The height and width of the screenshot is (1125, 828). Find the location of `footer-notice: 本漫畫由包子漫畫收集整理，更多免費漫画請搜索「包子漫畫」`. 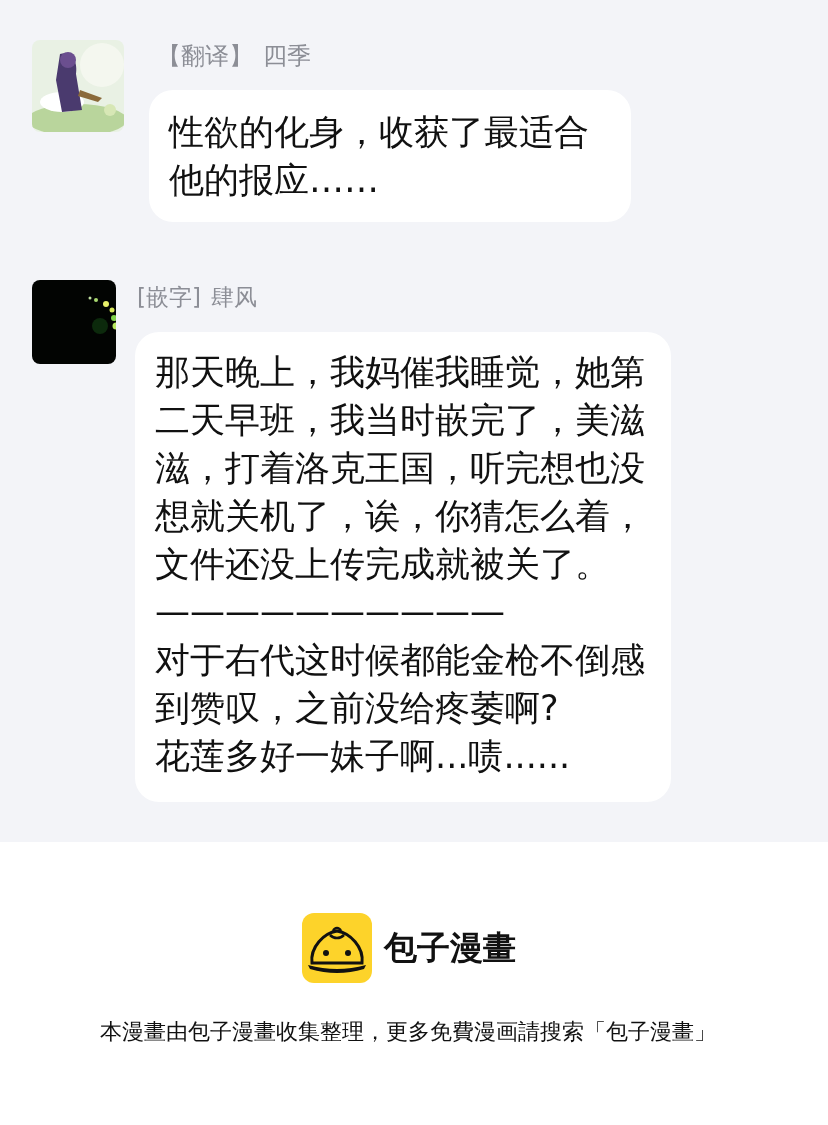

footer-notice: 本漫畫由包子漫畫收集整理，更多免費漫画請搜索「包子漫畫」 is located at coordinates (408, 1032).